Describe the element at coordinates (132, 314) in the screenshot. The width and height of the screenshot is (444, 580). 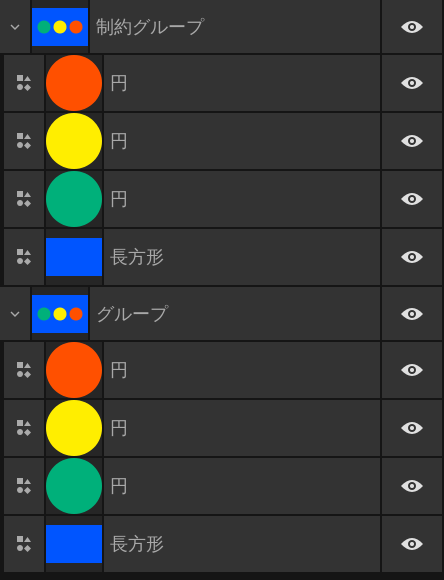
I see `layer-name: グループ` at that location.